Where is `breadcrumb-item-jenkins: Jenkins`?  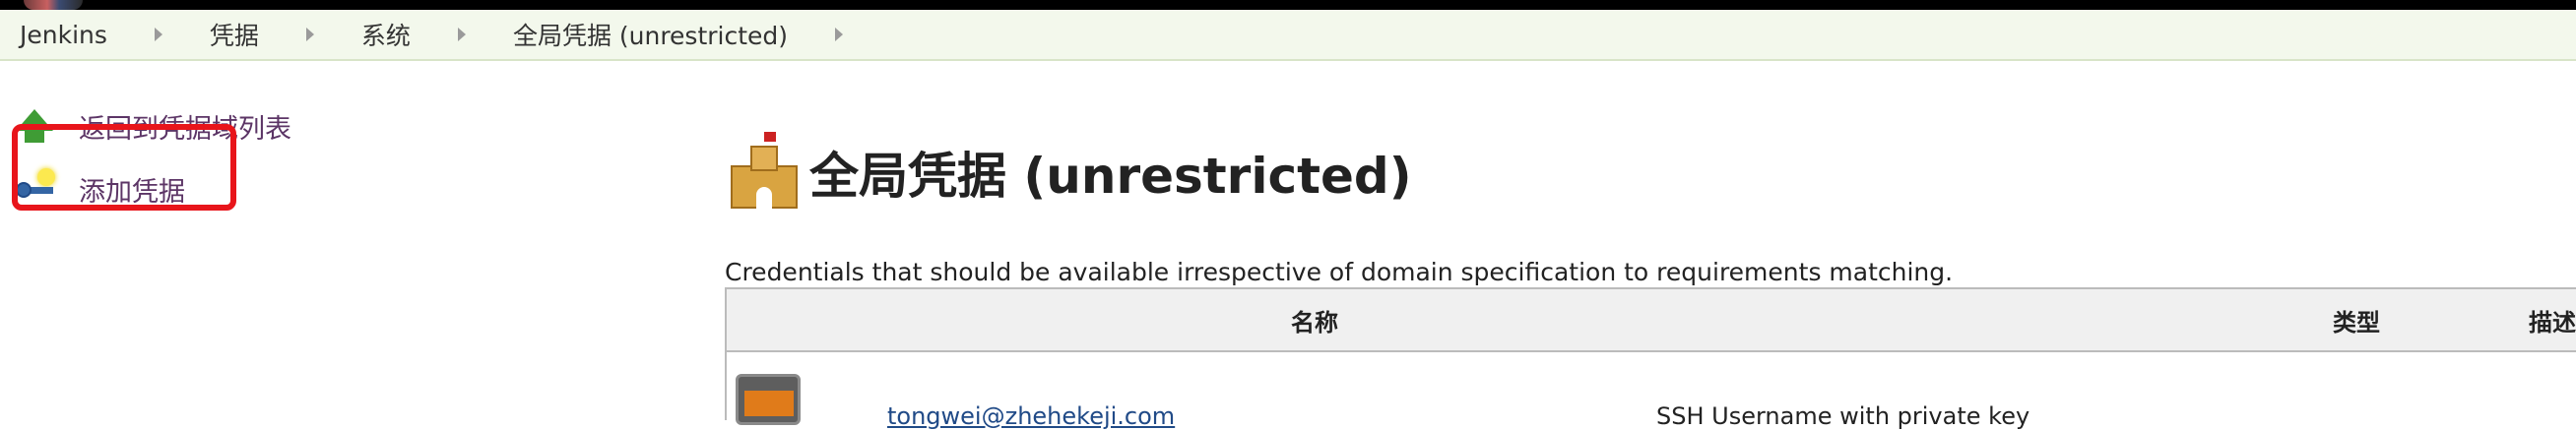
breadcrumb-item-jenkins: Jenkins is located at coordinates (63, 35).